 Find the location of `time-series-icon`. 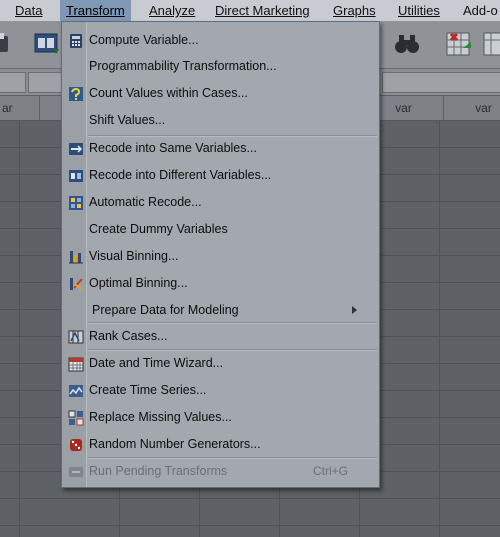

time-series-icon is located at coordinates (76, 391).